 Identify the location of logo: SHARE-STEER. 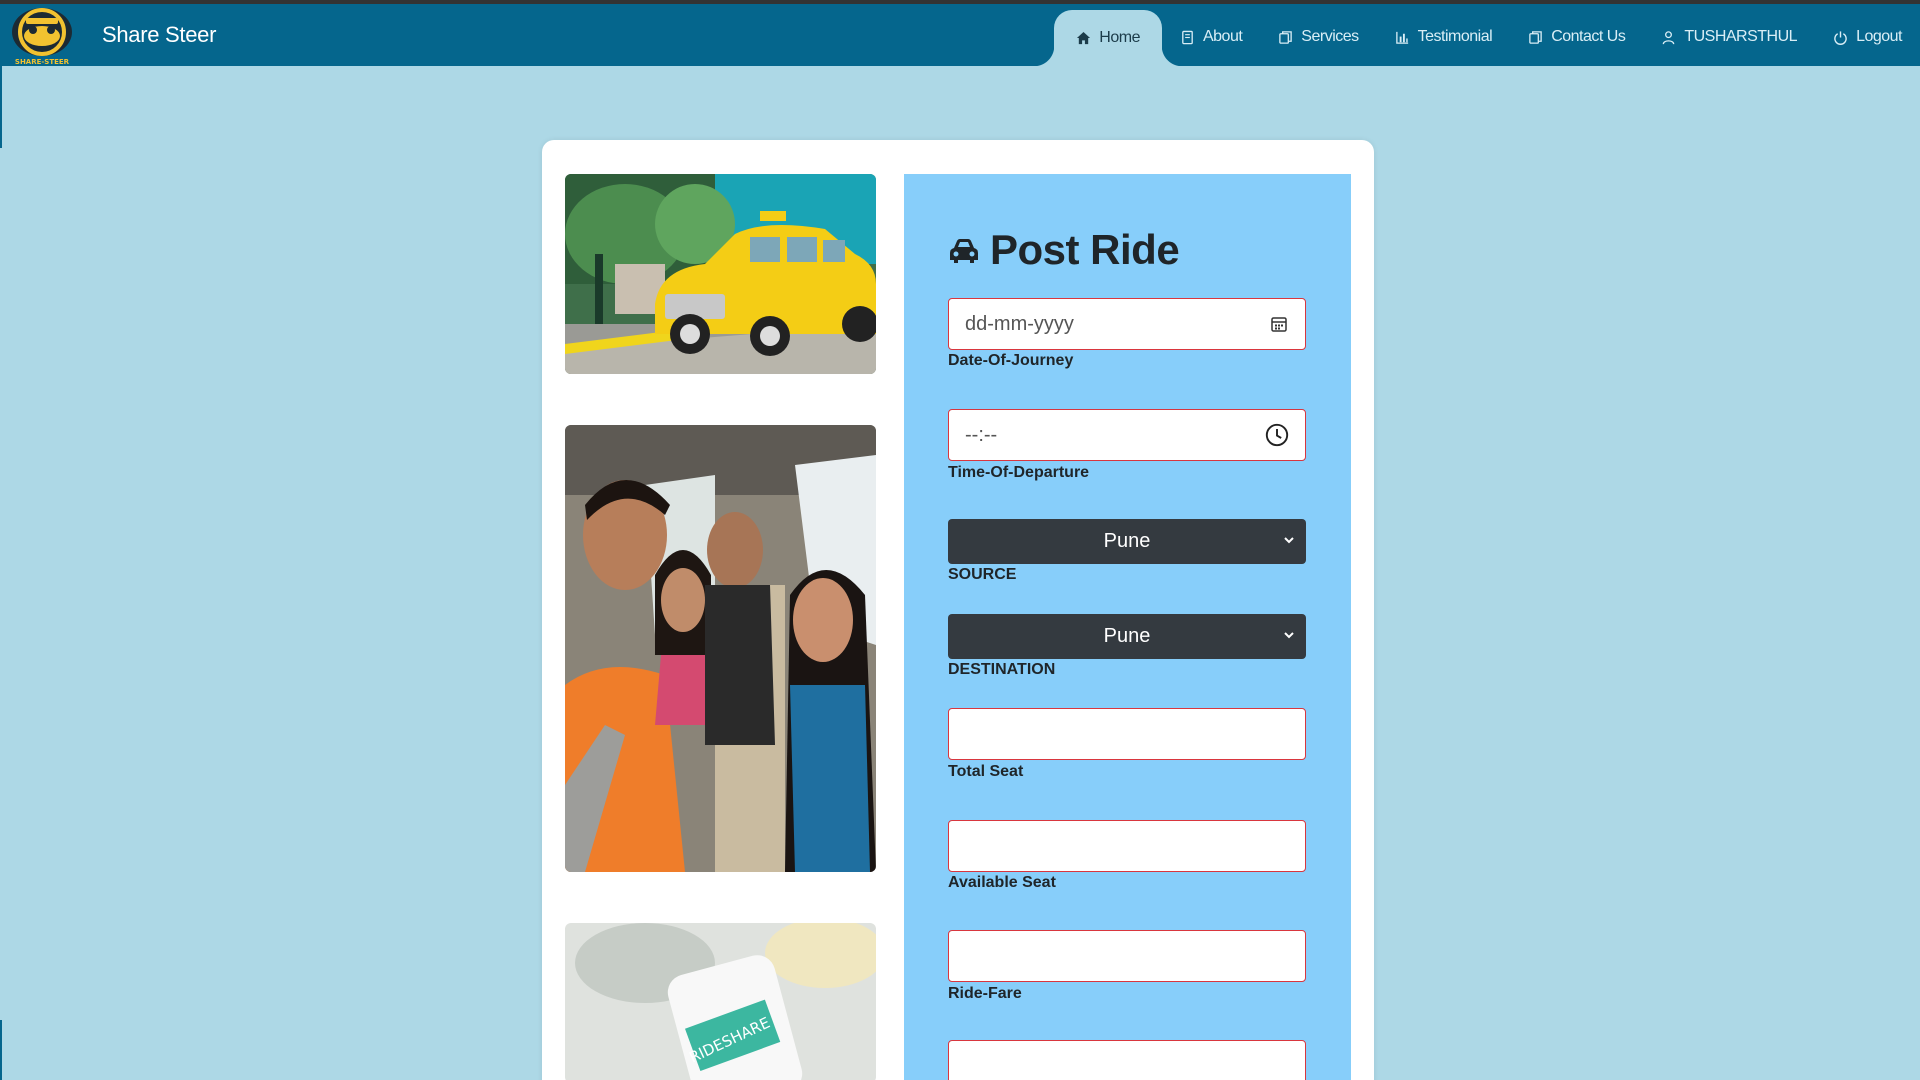
(42, 36).